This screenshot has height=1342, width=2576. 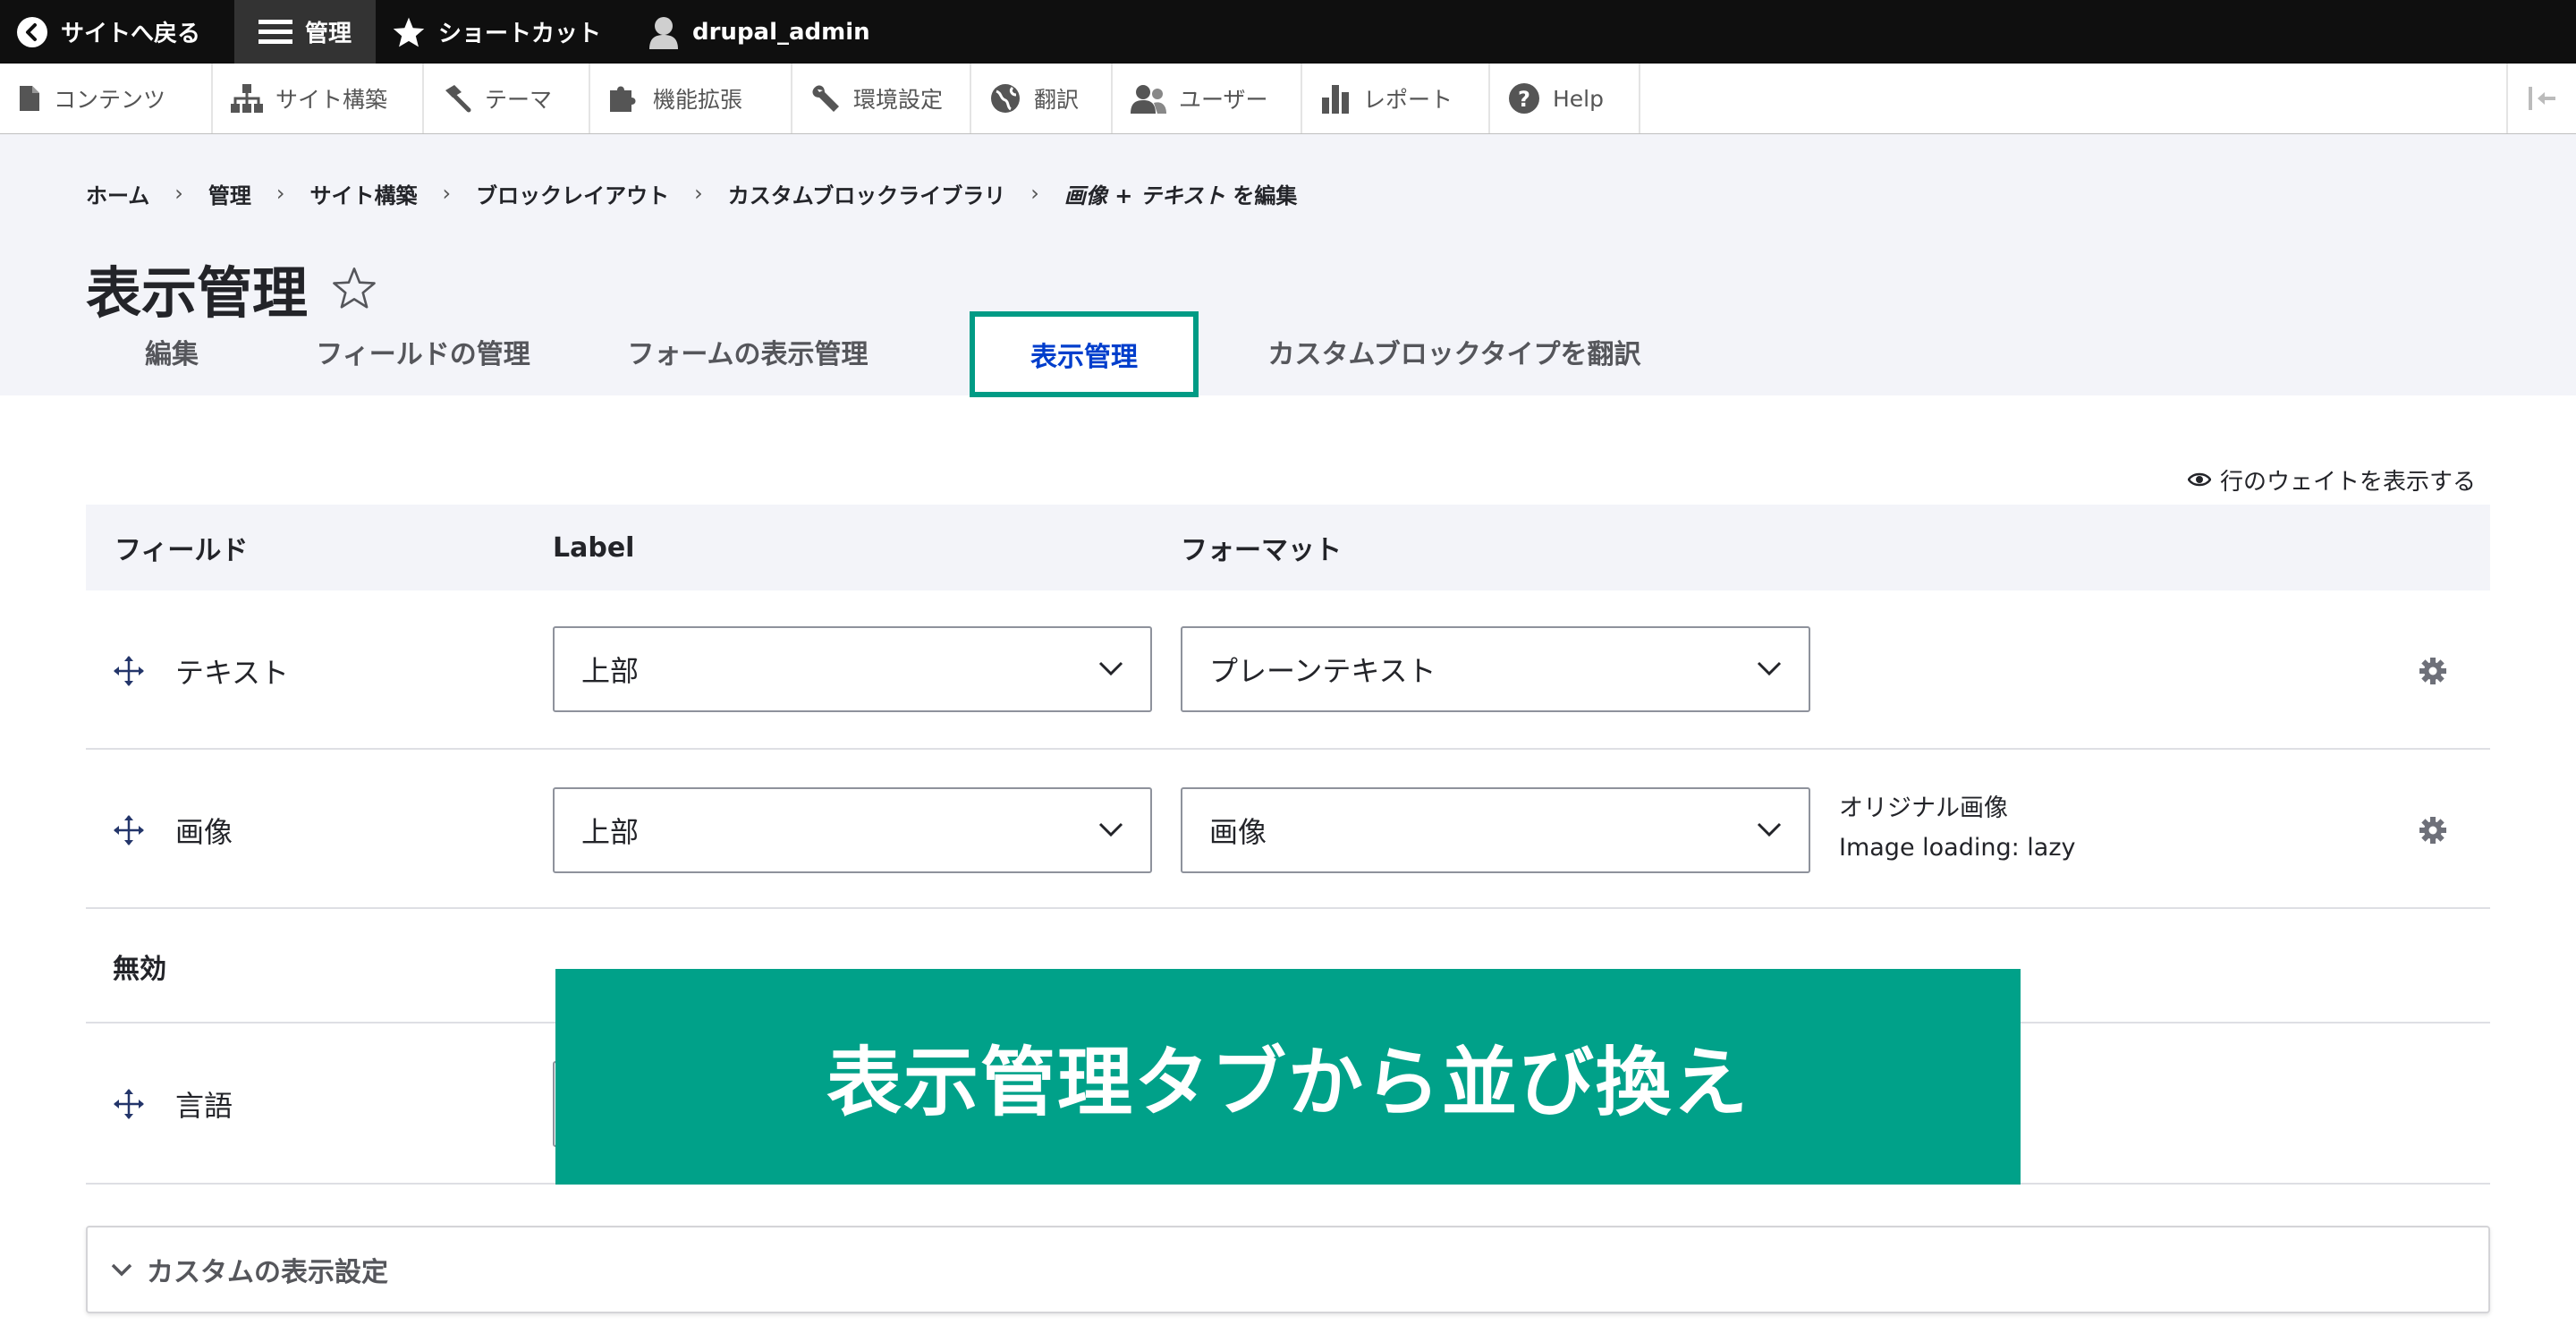 I want to click on field-name: テキスト, so click(x=232, y=673).